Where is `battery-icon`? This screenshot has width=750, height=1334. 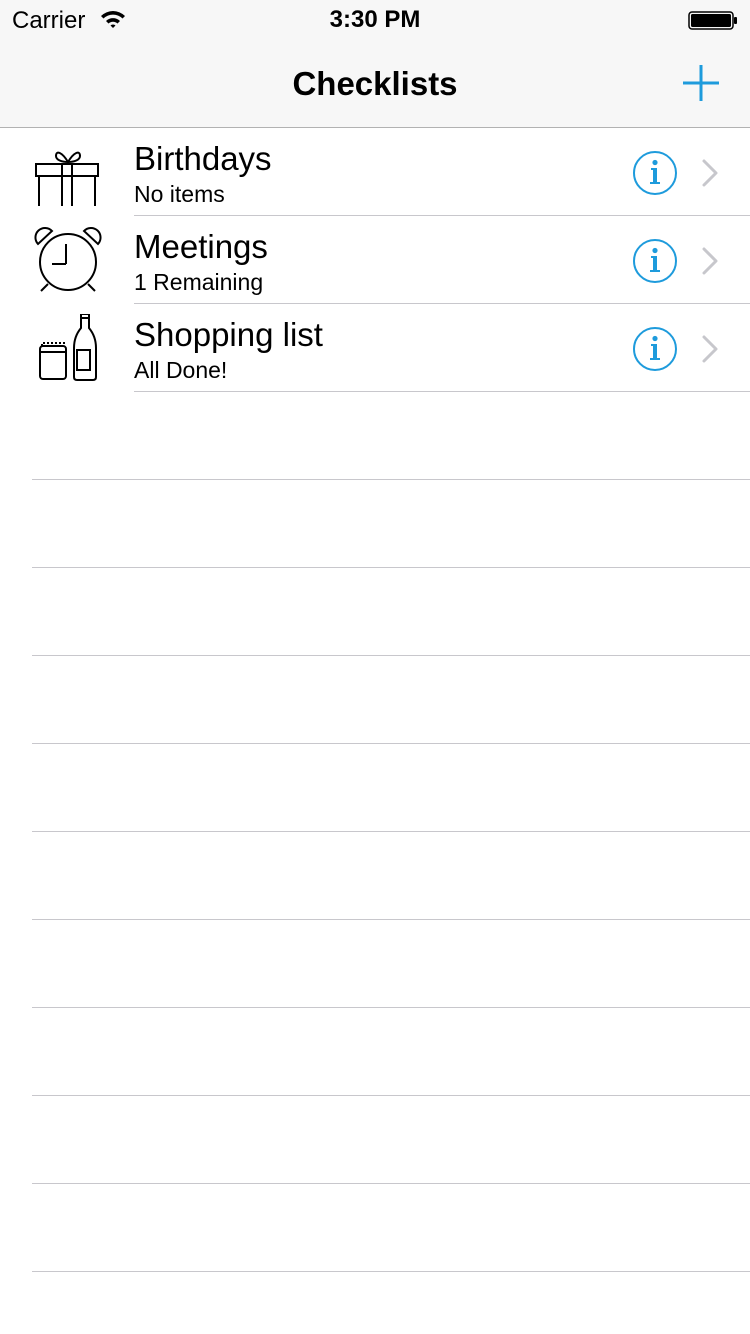
battery-icon is located at coordinates (712, 20).